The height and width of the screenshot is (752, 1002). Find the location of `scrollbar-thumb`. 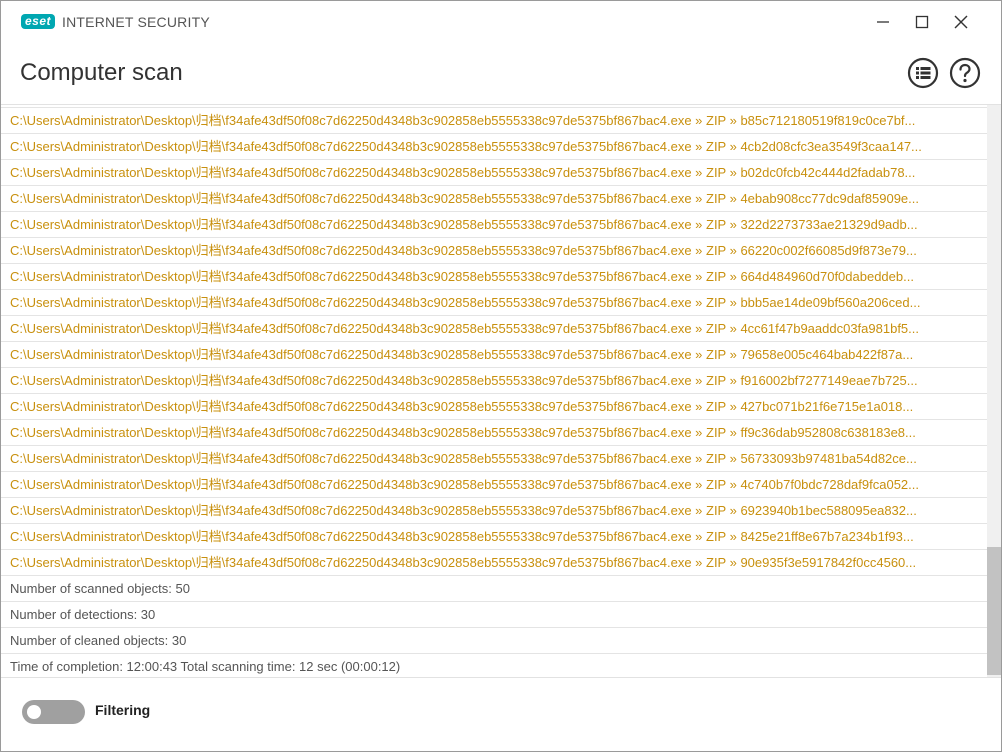

scrollbar-thumb is located at coordinates (994, 611).